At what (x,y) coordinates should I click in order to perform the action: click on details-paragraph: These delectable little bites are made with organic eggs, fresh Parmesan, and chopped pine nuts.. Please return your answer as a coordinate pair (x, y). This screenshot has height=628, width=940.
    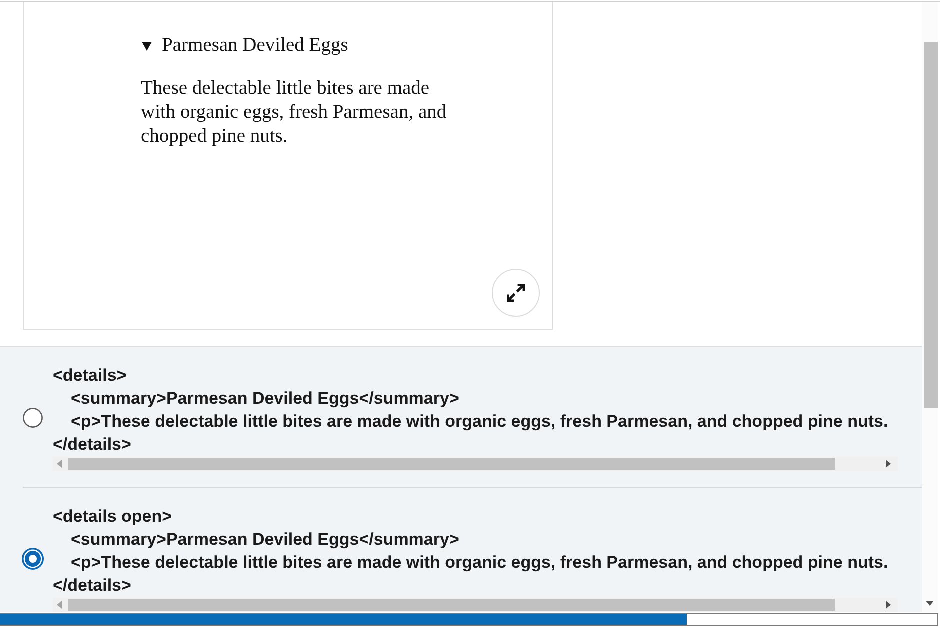
    Looking at the image, I should click on (294, 113).